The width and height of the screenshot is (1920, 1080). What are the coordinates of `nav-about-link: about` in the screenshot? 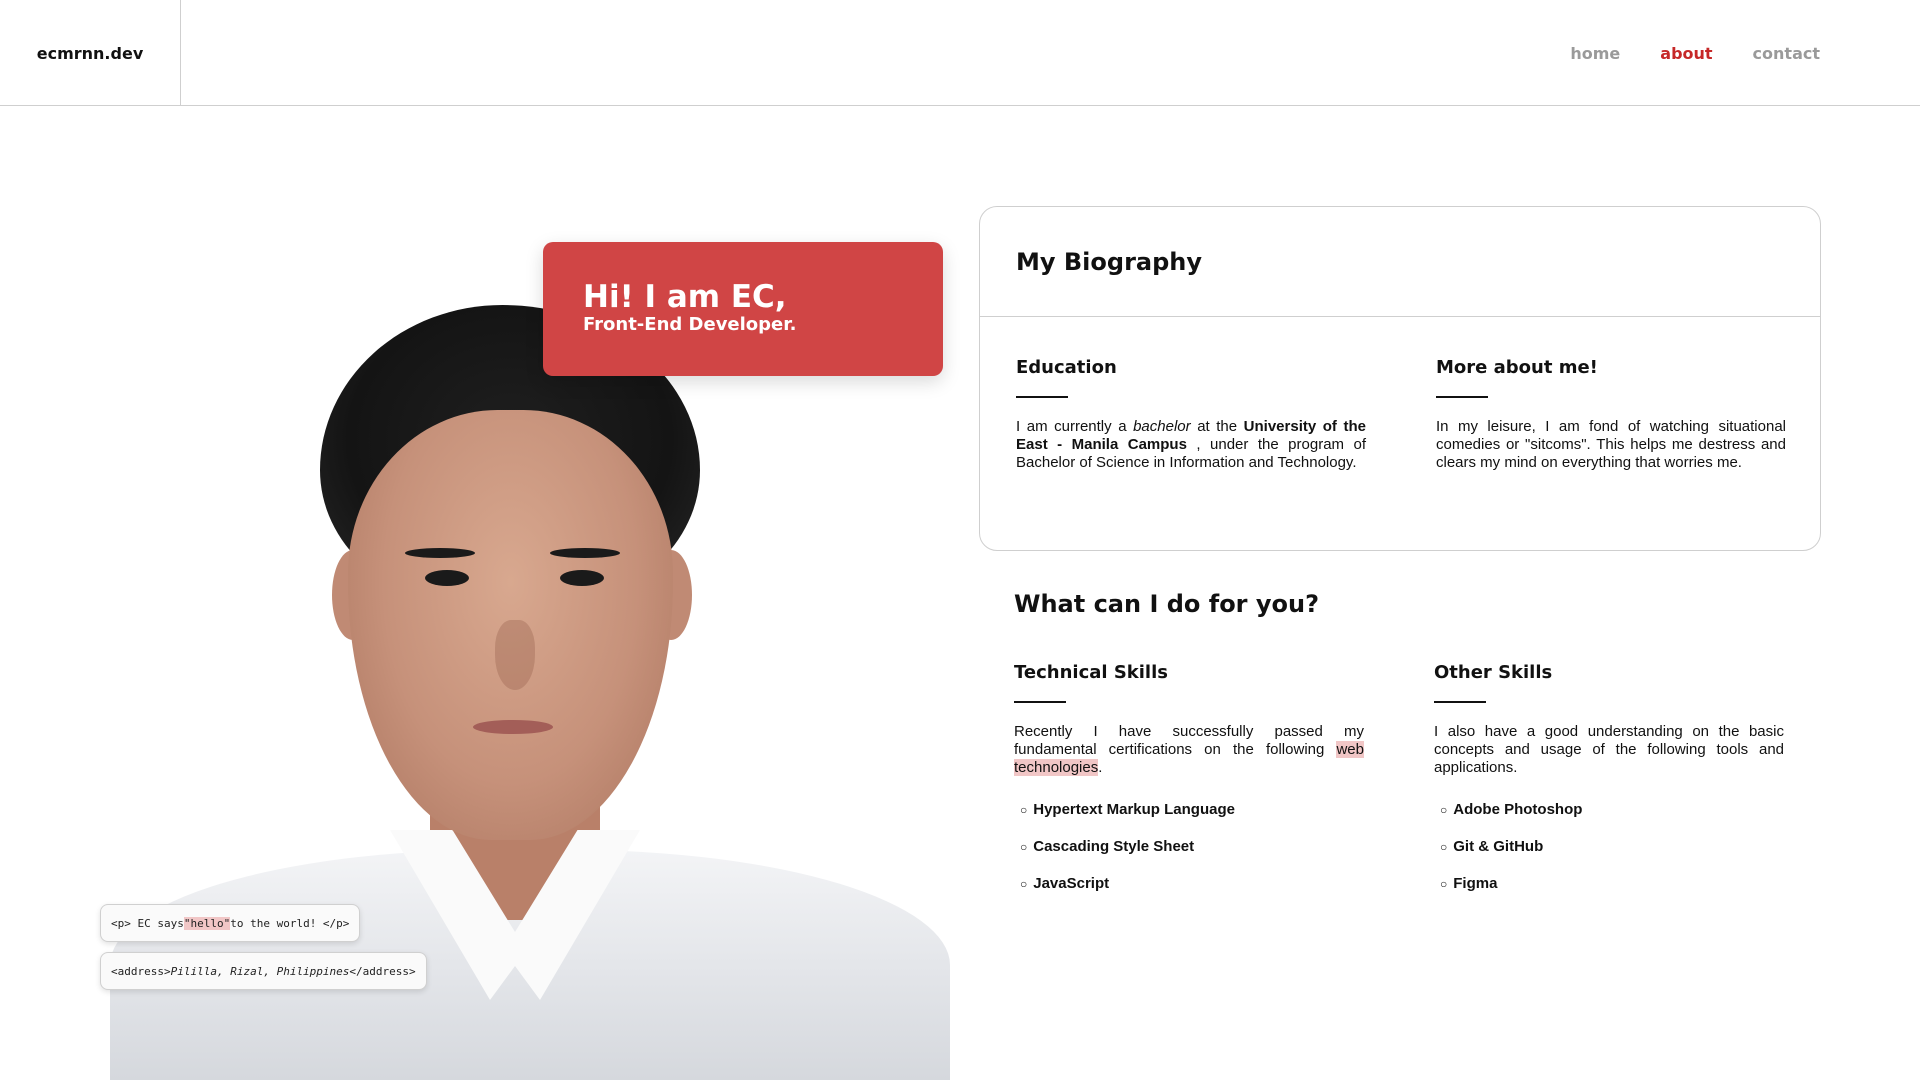 It's located at (1686, 53).